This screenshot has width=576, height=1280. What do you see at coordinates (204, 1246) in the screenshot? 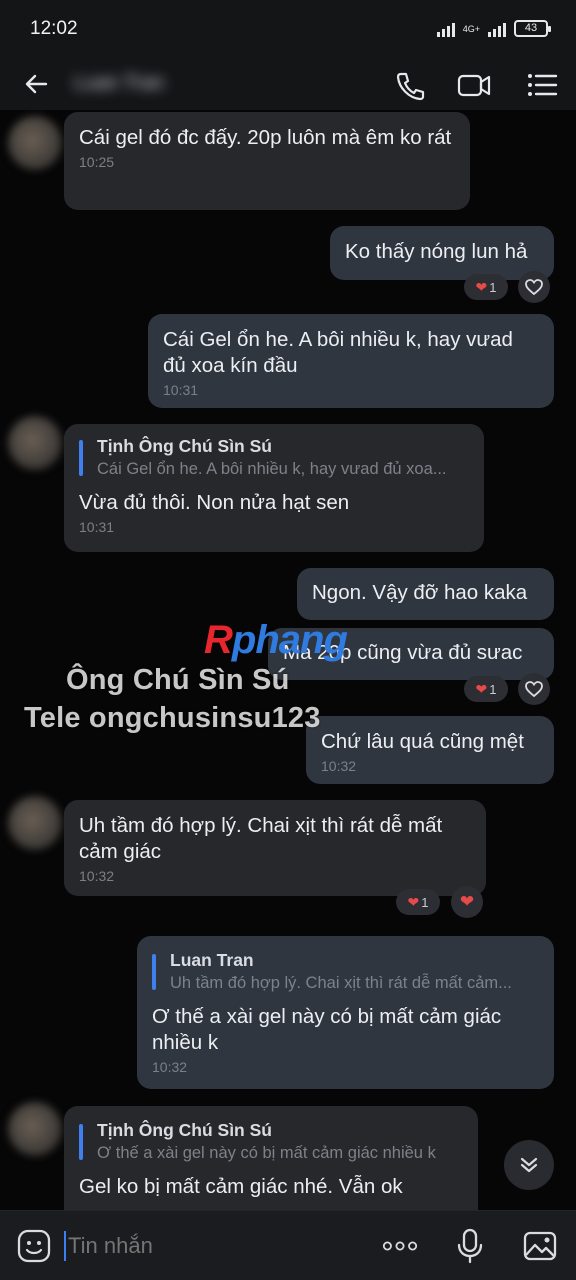
I see `message-input` at bounding box center [204, 1246].